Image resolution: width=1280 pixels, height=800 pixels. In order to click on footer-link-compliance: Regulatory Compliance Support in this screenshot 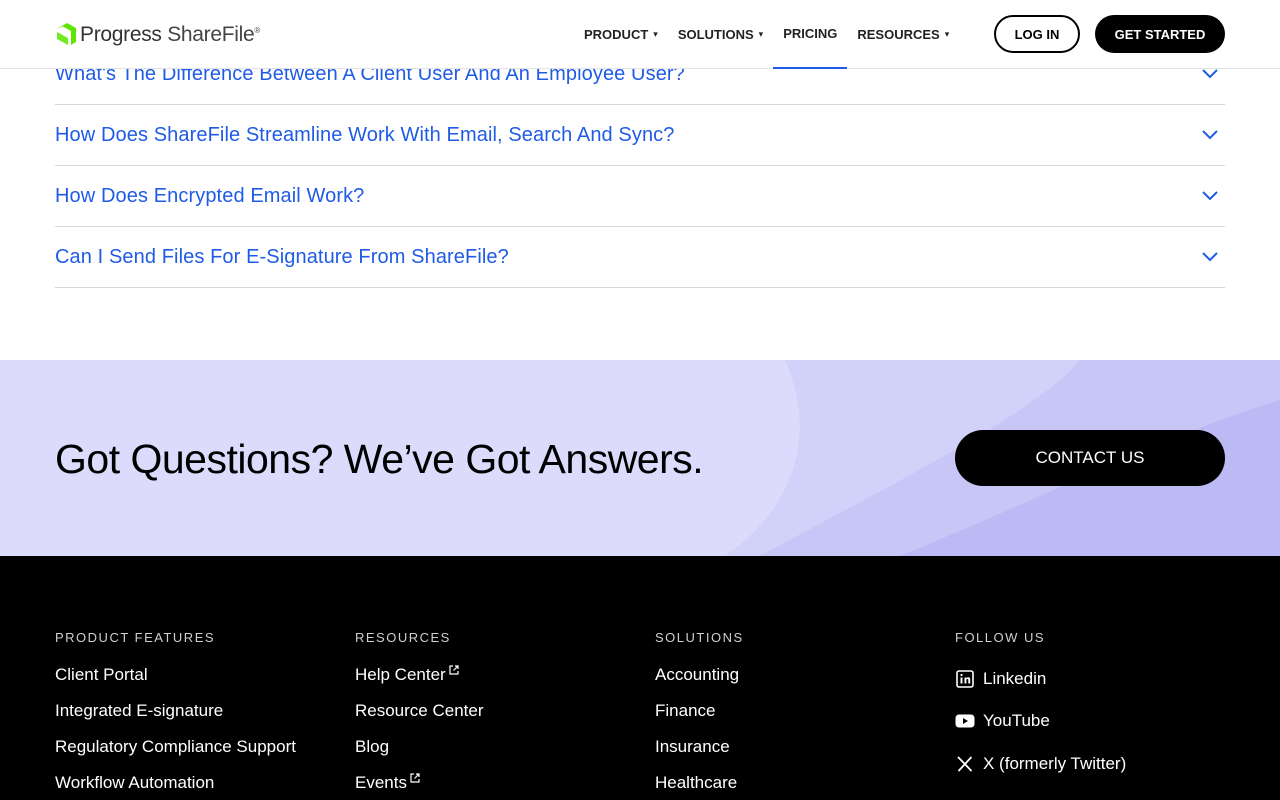, I will do `click(175, 746)`.